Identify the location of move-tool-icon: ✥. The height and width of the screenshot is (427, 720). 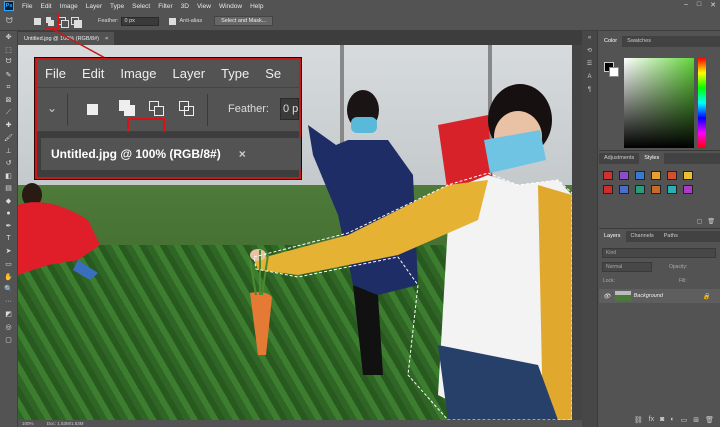
(8, 37).